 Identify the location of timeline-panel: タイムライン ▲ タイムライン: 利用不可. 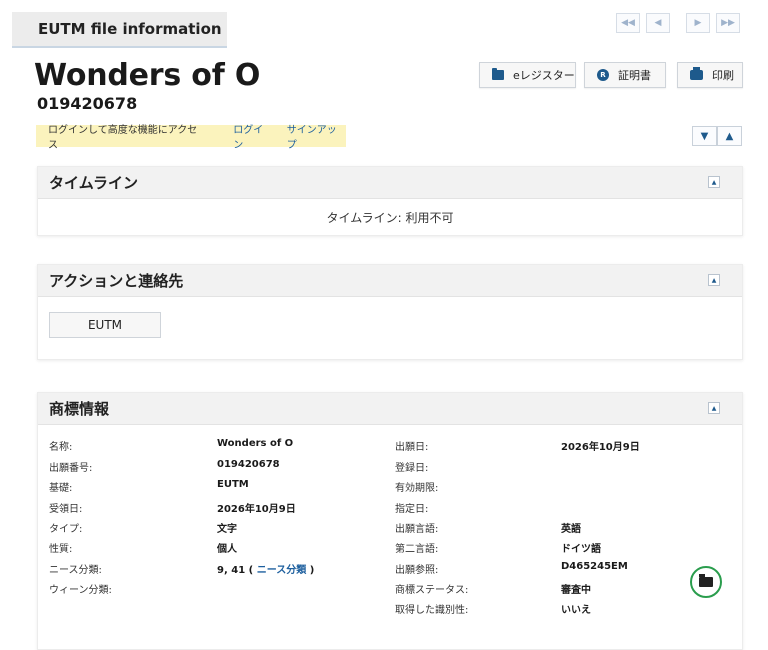
(390, 201).